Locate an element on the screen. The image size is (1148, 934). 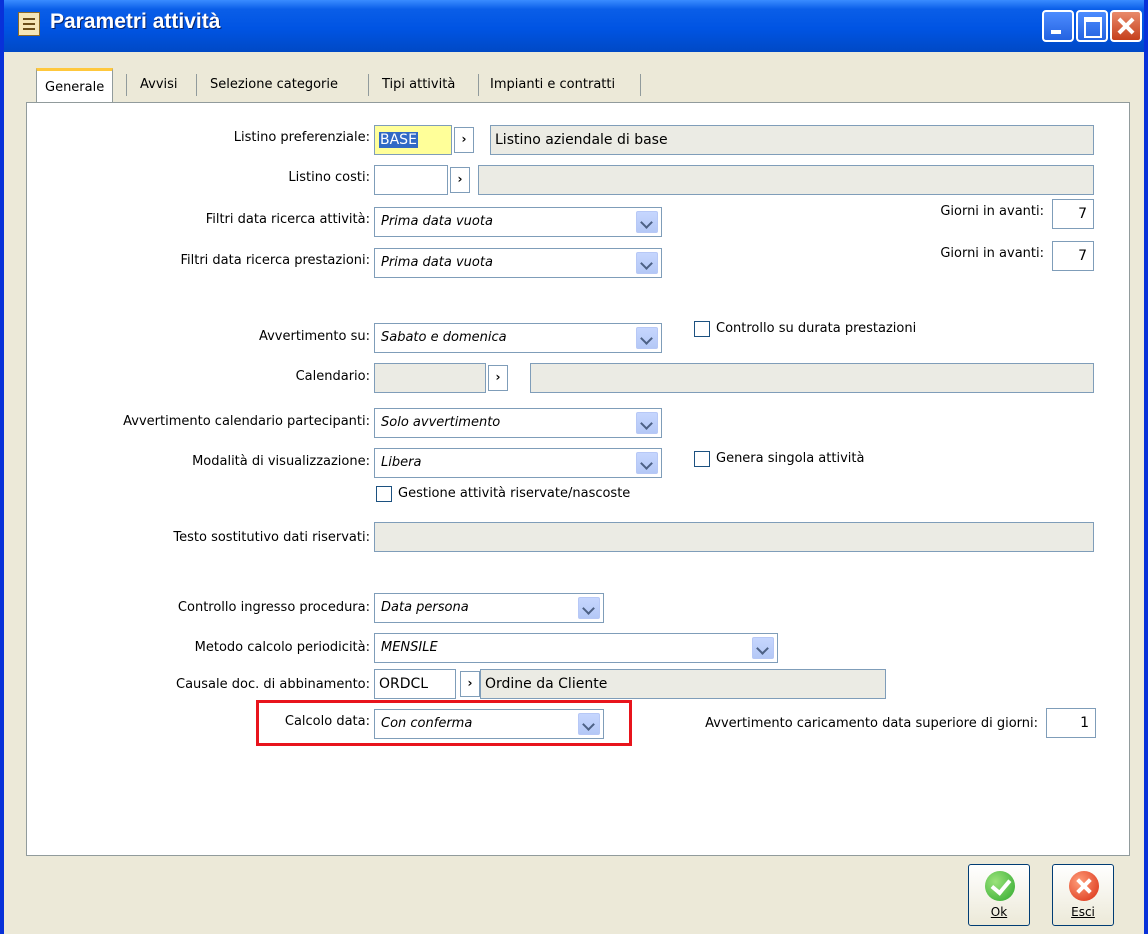
close-button is located at coordinates (1126, 26).